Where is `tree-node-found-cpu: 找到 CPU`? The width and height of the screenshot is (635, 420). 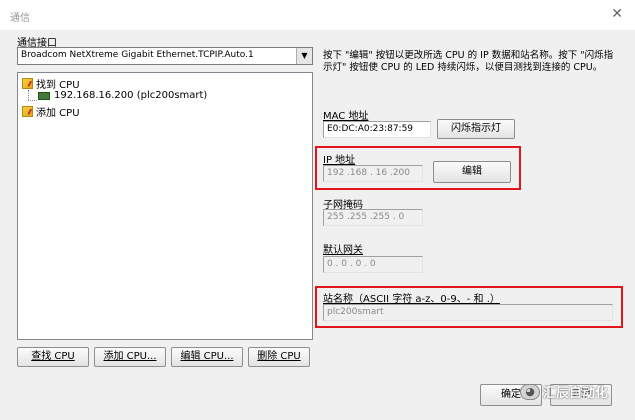
tree-node-found-cpu: 找到 CPU is located at coordinates (51, 83).